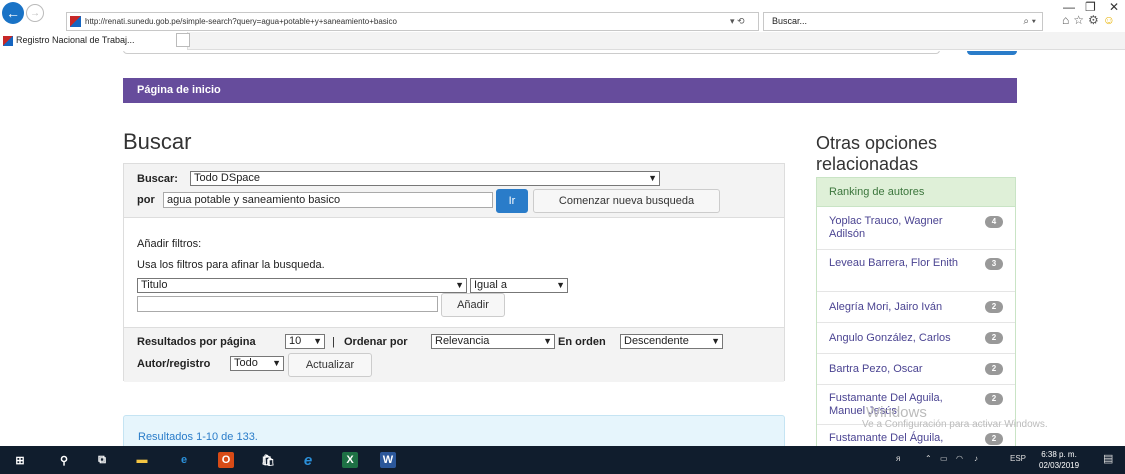 The width and height of the screenshot is (1125, 474). What do you see at coordinates (562, 41) in the screenshot?
I see `tab-strip: Registro Nacional de Trabaj... ×` at bounding box center [562, 41].